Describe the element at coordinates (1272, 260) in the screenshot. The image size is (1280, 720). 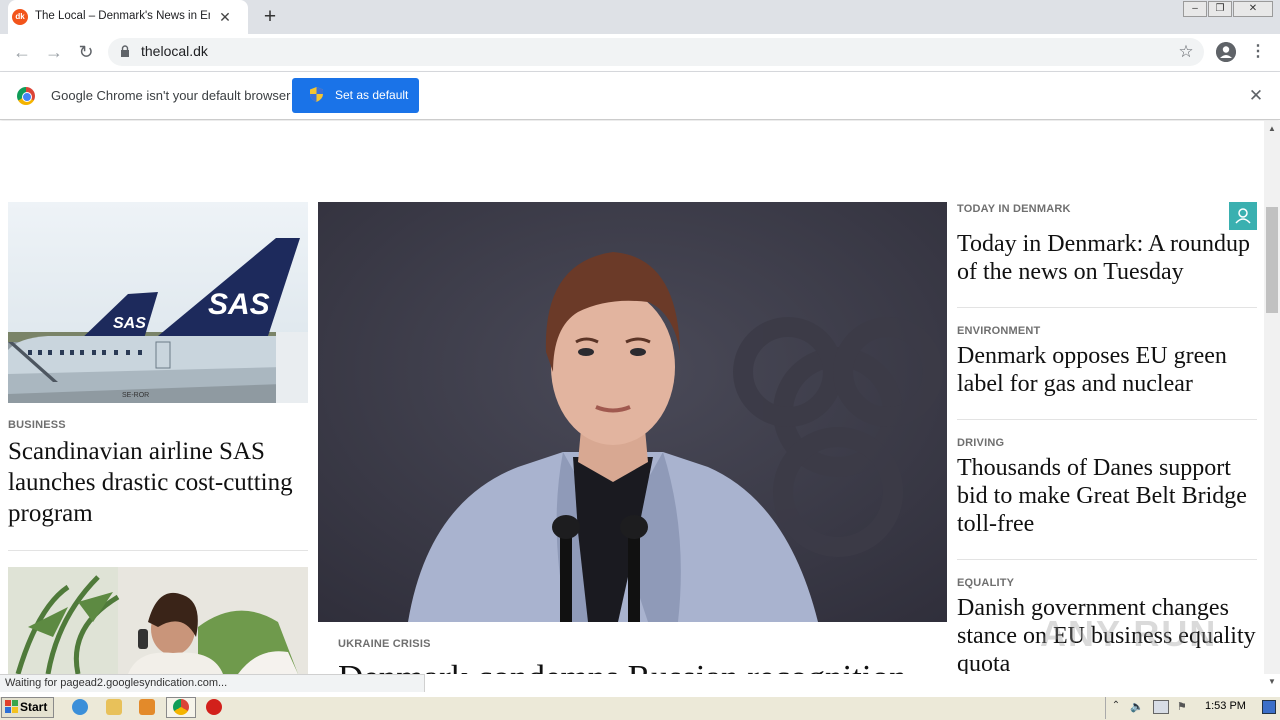
I see `scrollbar-thumb` at that location.